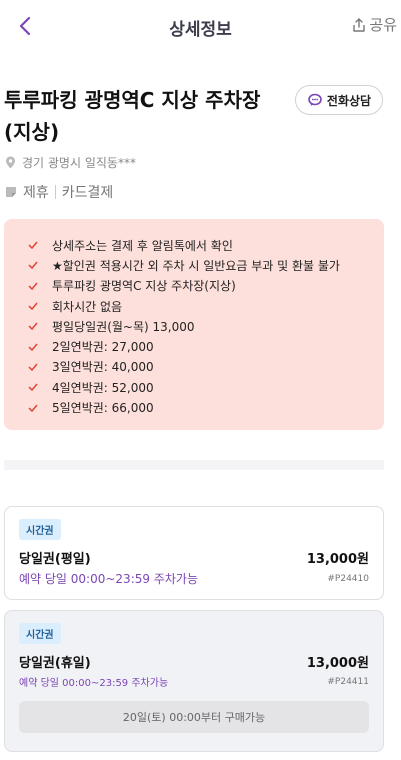 The height and width of the screenshot is (760, 401). What do you see at coordinates (103, 347) in the screenshot?
I see `notice-text: 2일연박권: 27,000` at bounding box center [103, 347].